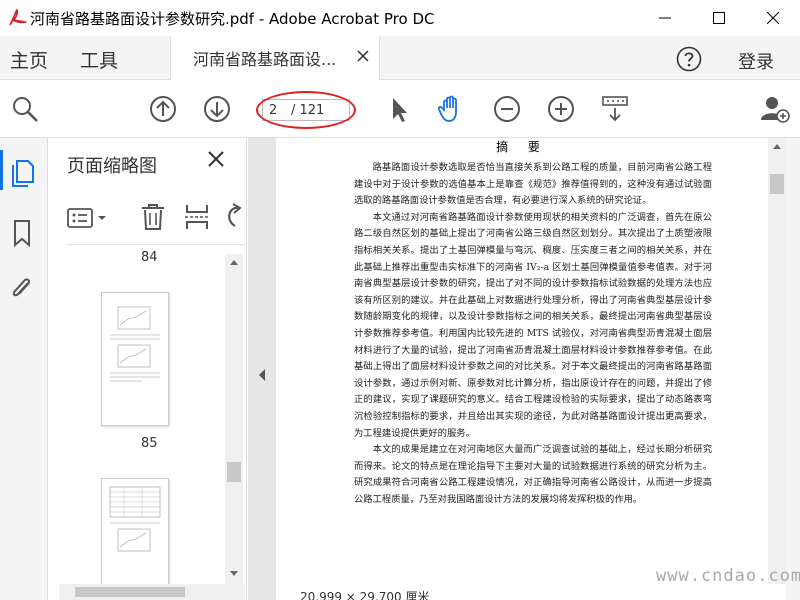  Describe the element at coordinates (522, 147) in the screenshot. I see `document-heading: 摘 要` at that location.